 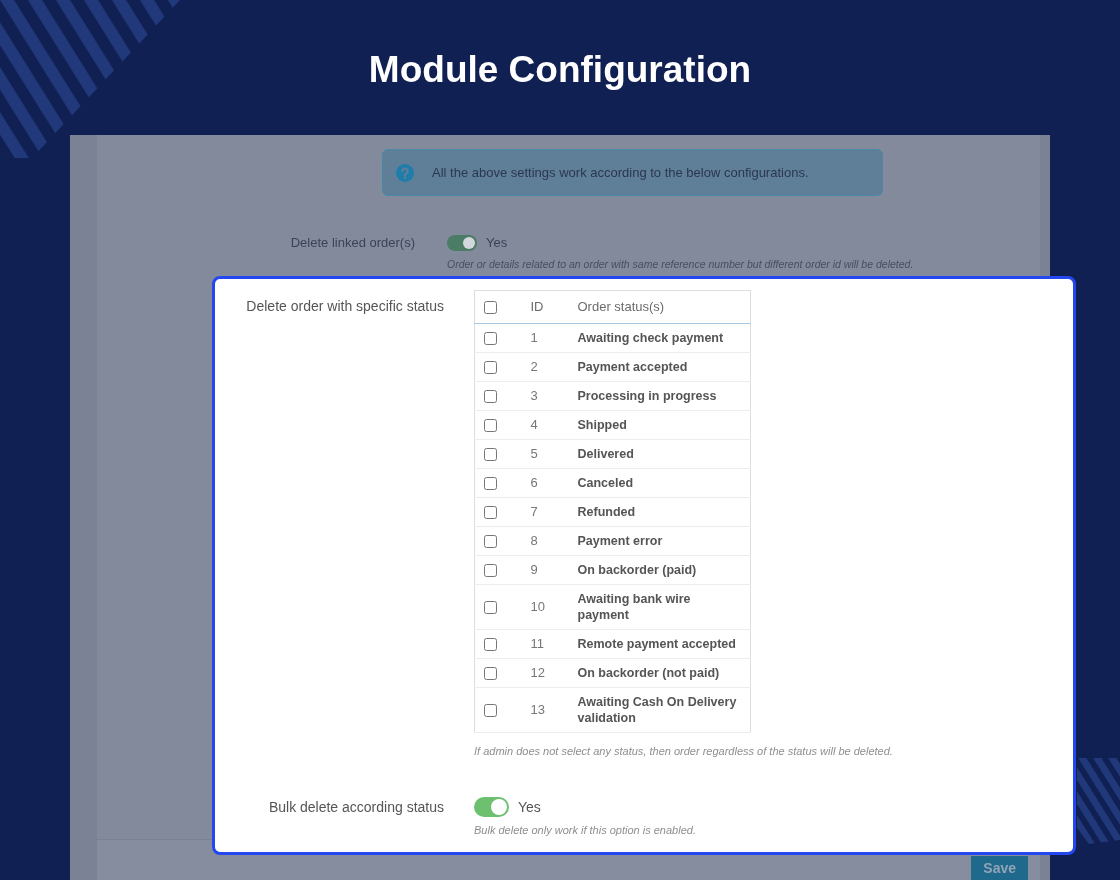 I want to click on save-button: Save, so click(x=999, y=868).